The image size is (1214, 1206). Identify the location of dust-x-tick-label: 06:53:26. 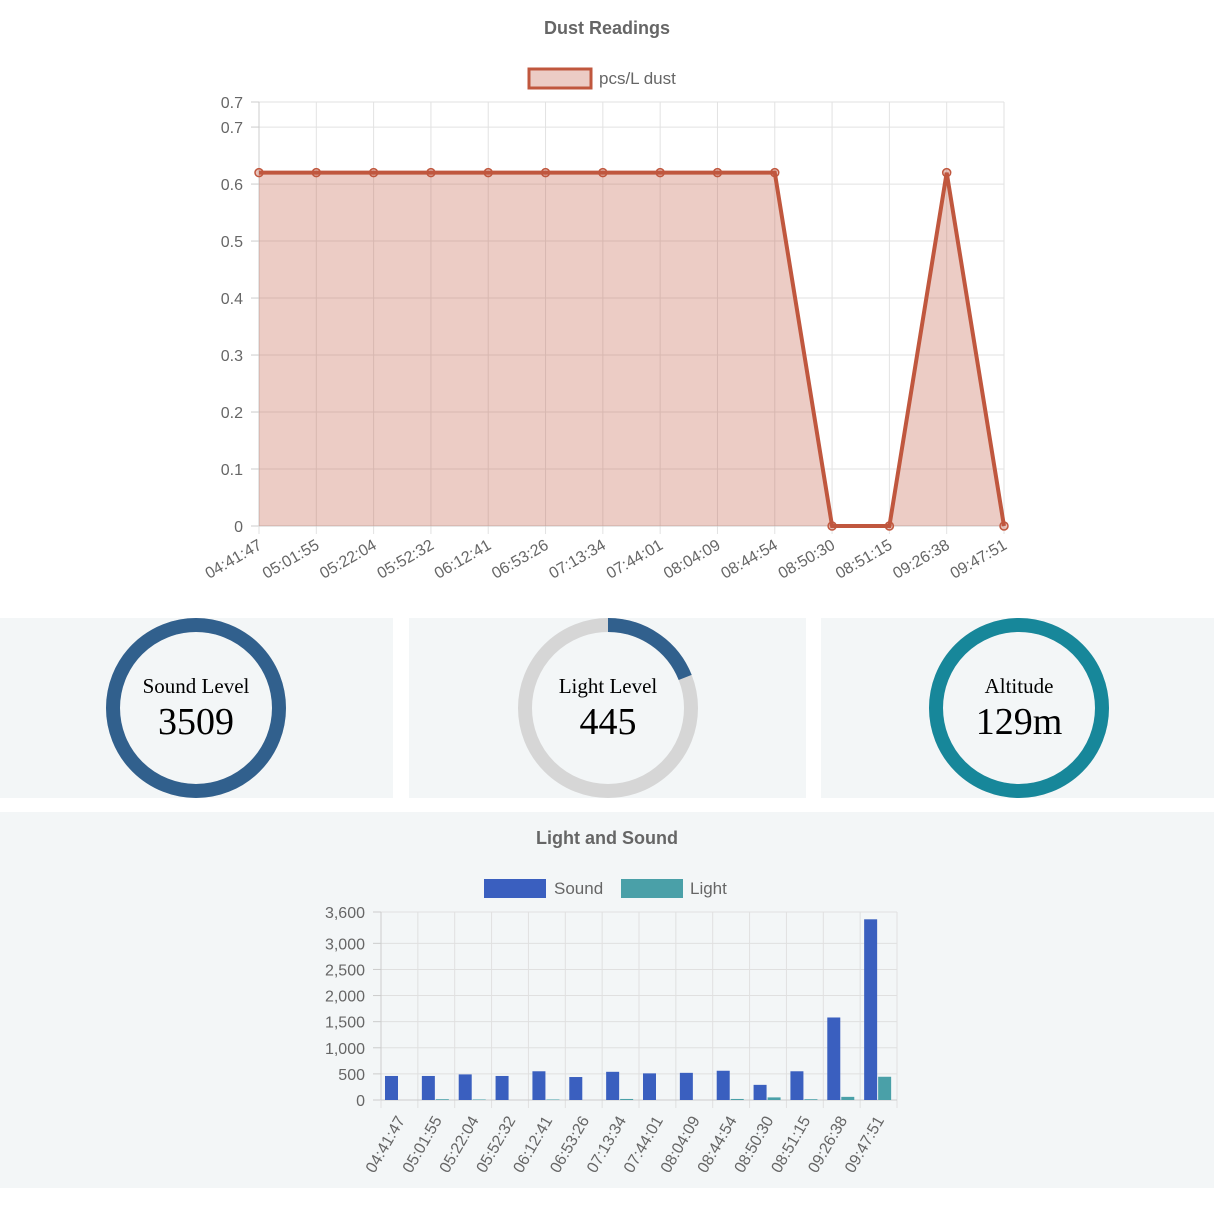
(520, 560).